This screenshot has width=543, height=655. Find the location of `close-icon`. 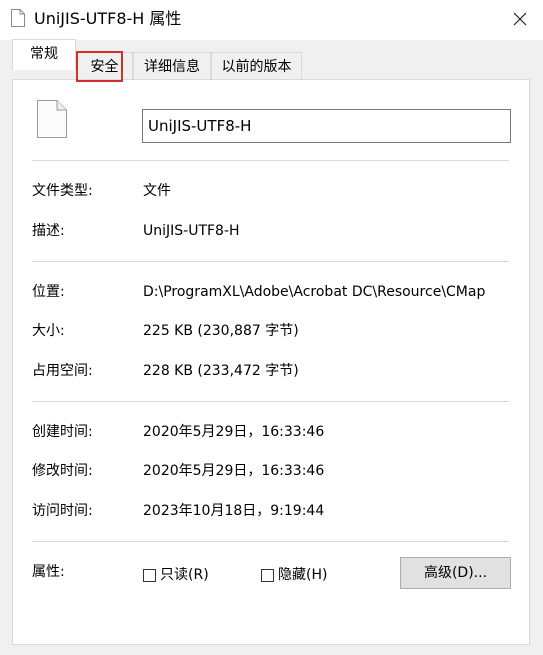

close-icon is located at coordinates (520, 19).